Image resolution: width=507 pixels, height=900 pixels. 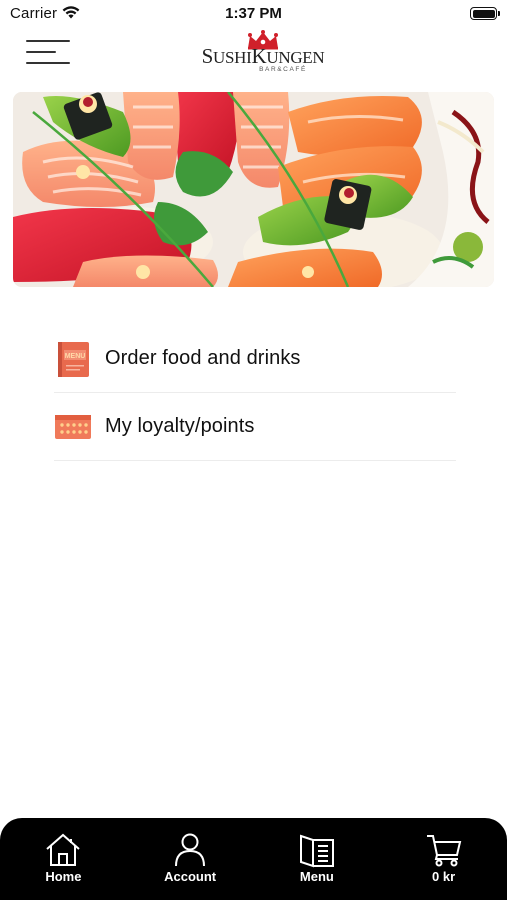 I want to click on tab-bar: Home Account Menu 0 kr, so click(x=253, y=859).